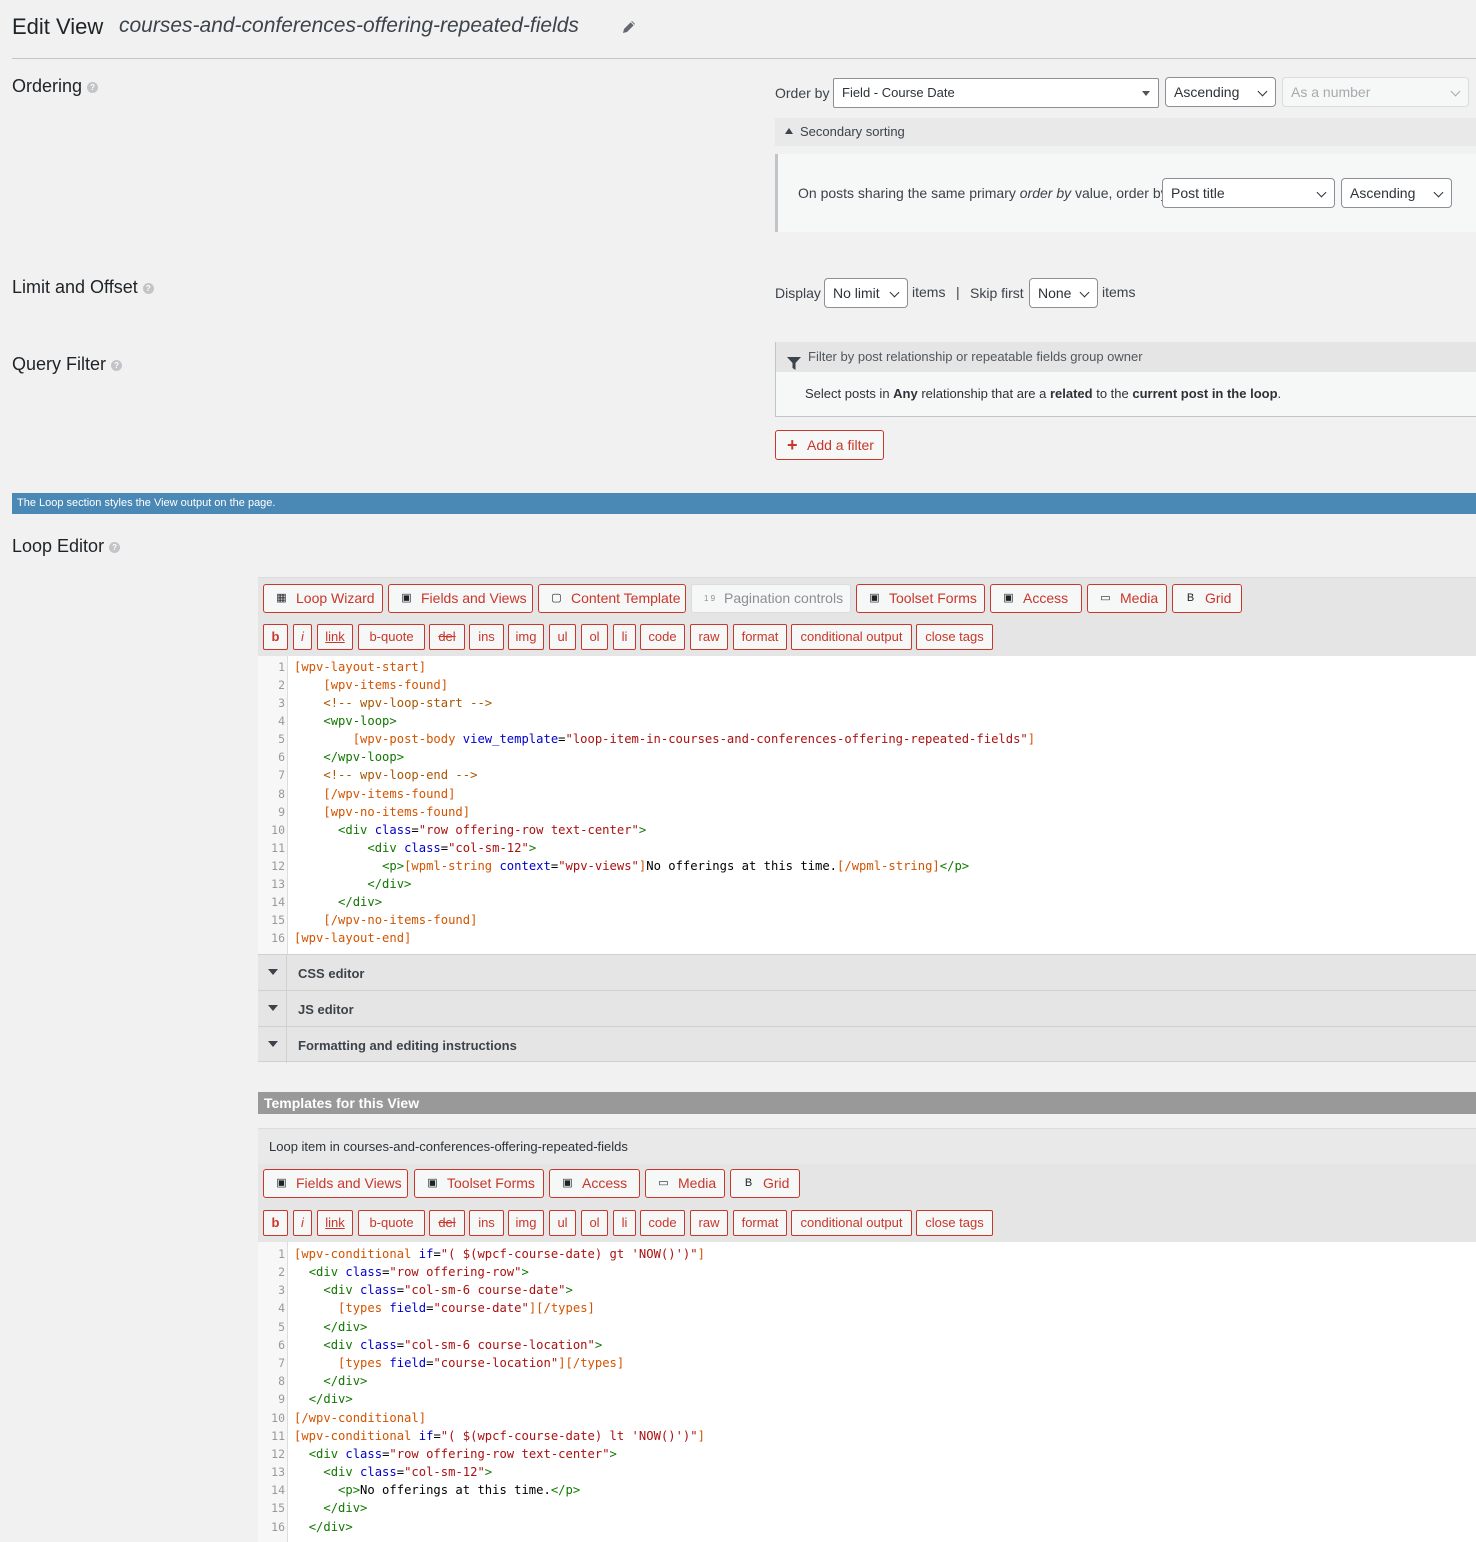 The image size is (1476, 1542). Describe the element at coordinates (867, 1044) in the screenshot. I see `formatting-instructions-toggle: Formatting and editing instructions` at that location.